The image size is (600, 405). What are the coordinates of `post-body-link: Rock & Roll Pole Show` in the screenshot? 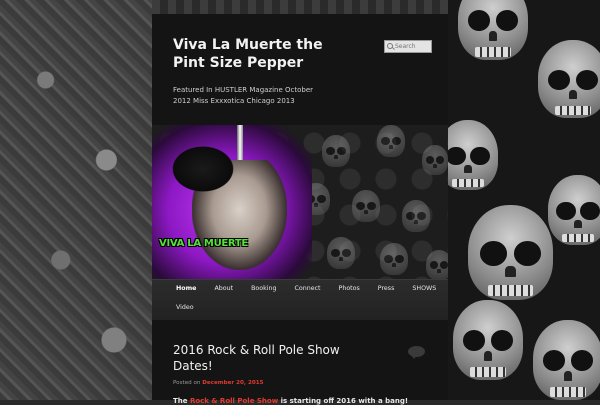 It's located at (234, 401).